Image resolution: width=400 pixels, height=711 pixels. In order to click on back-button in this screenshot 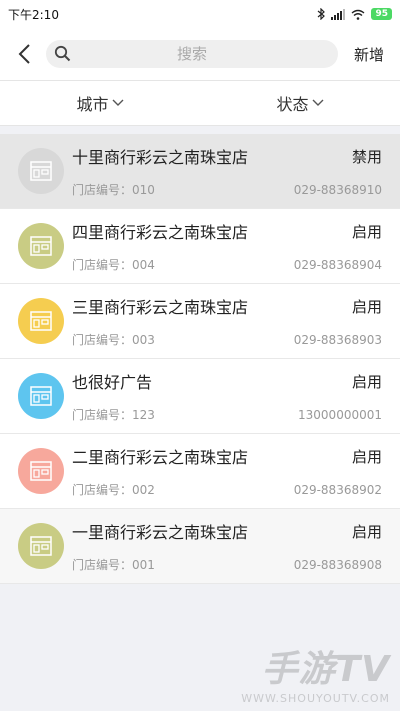, I will do `click(24, 54)`.